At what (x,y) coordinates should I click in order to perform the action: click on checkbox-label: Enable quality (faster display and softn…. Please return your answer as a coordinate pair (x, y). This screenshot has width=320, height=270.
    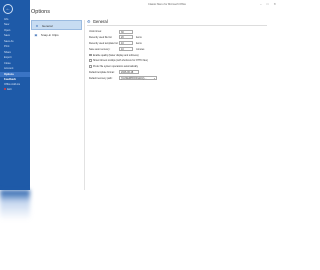
    Looking at the image, I should click on (116, 55).